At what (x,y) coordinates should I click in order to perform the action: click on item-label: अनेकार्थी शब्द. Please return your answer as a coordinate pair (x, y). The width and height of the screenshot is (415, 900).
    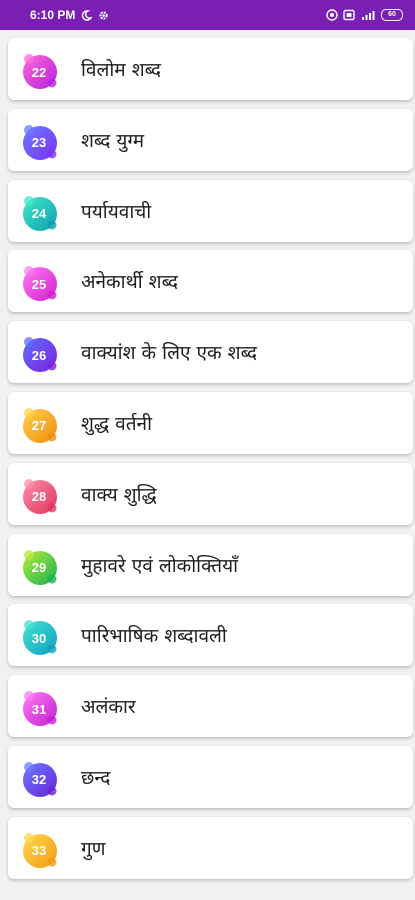
    Looking at the image, I should click on (130, 282).